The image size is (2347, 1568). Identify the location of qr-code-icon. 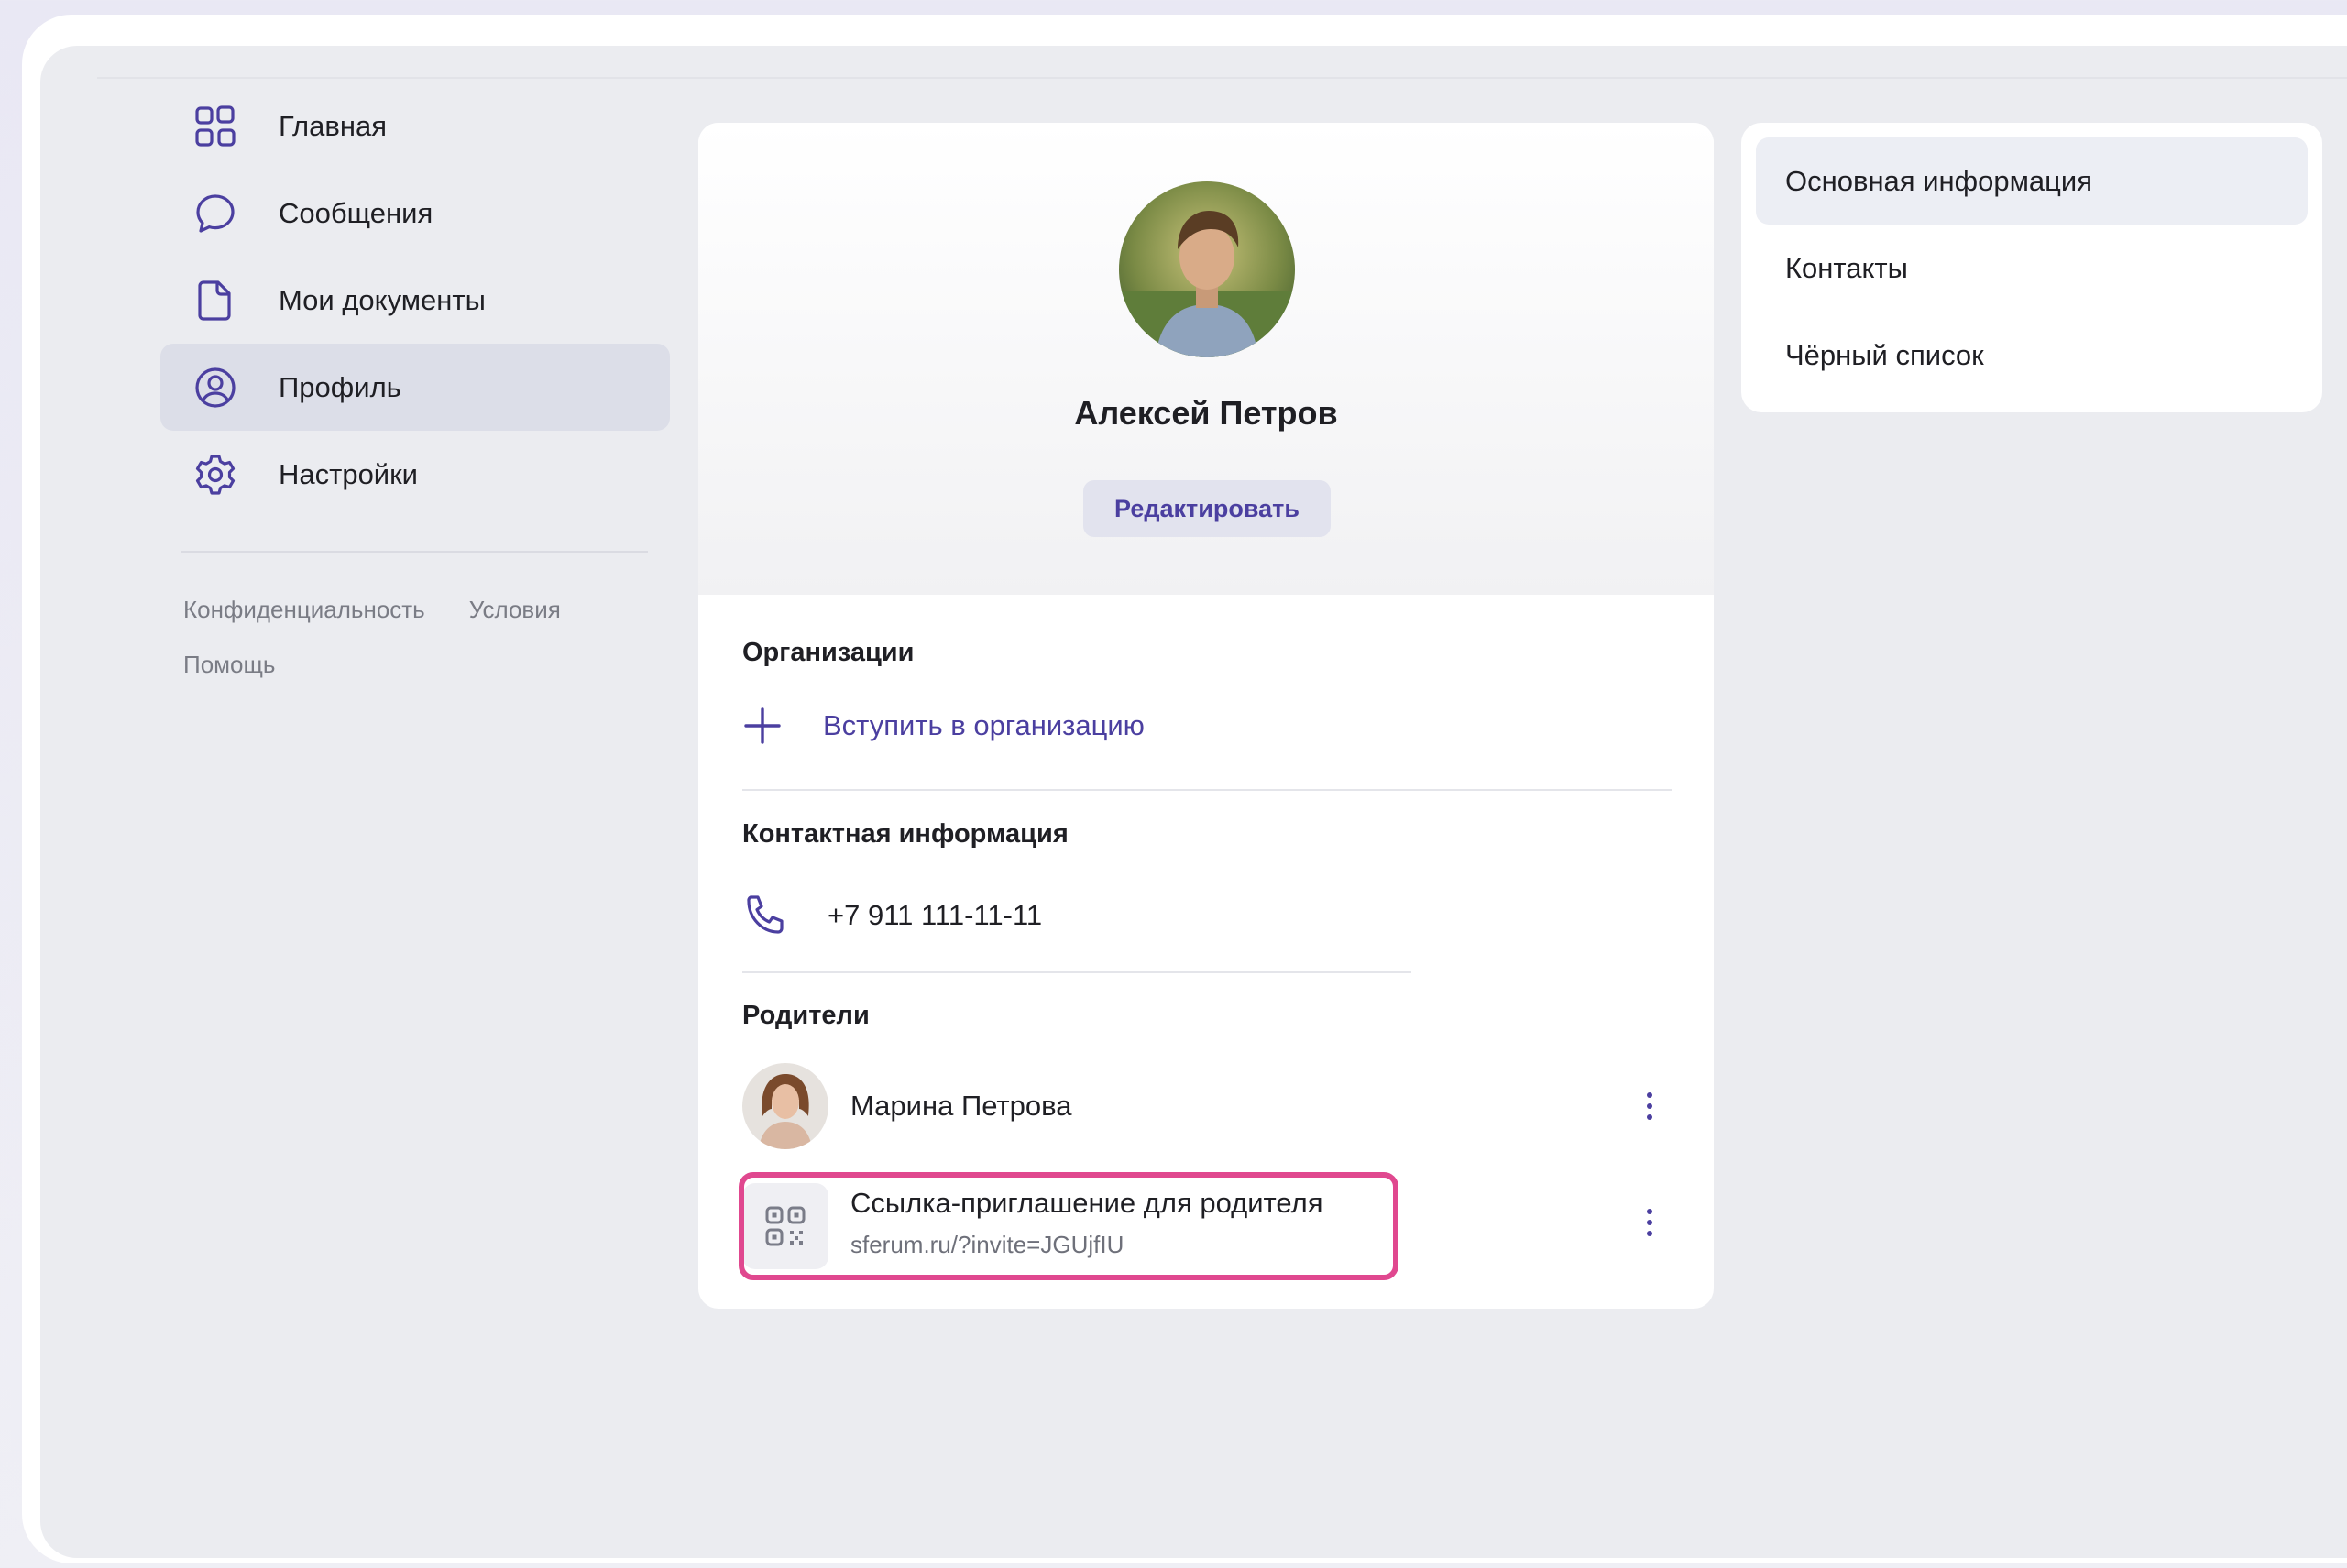
(785, 1226).